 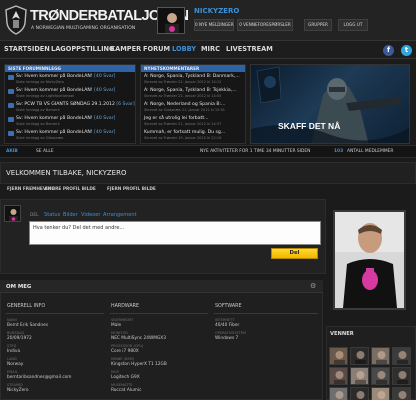 What do you see at coordinates (193, 68) in the screenshot?
I see `news-comments-header: NYHETSKOMMENTARER` at bounding box center [193, 68].